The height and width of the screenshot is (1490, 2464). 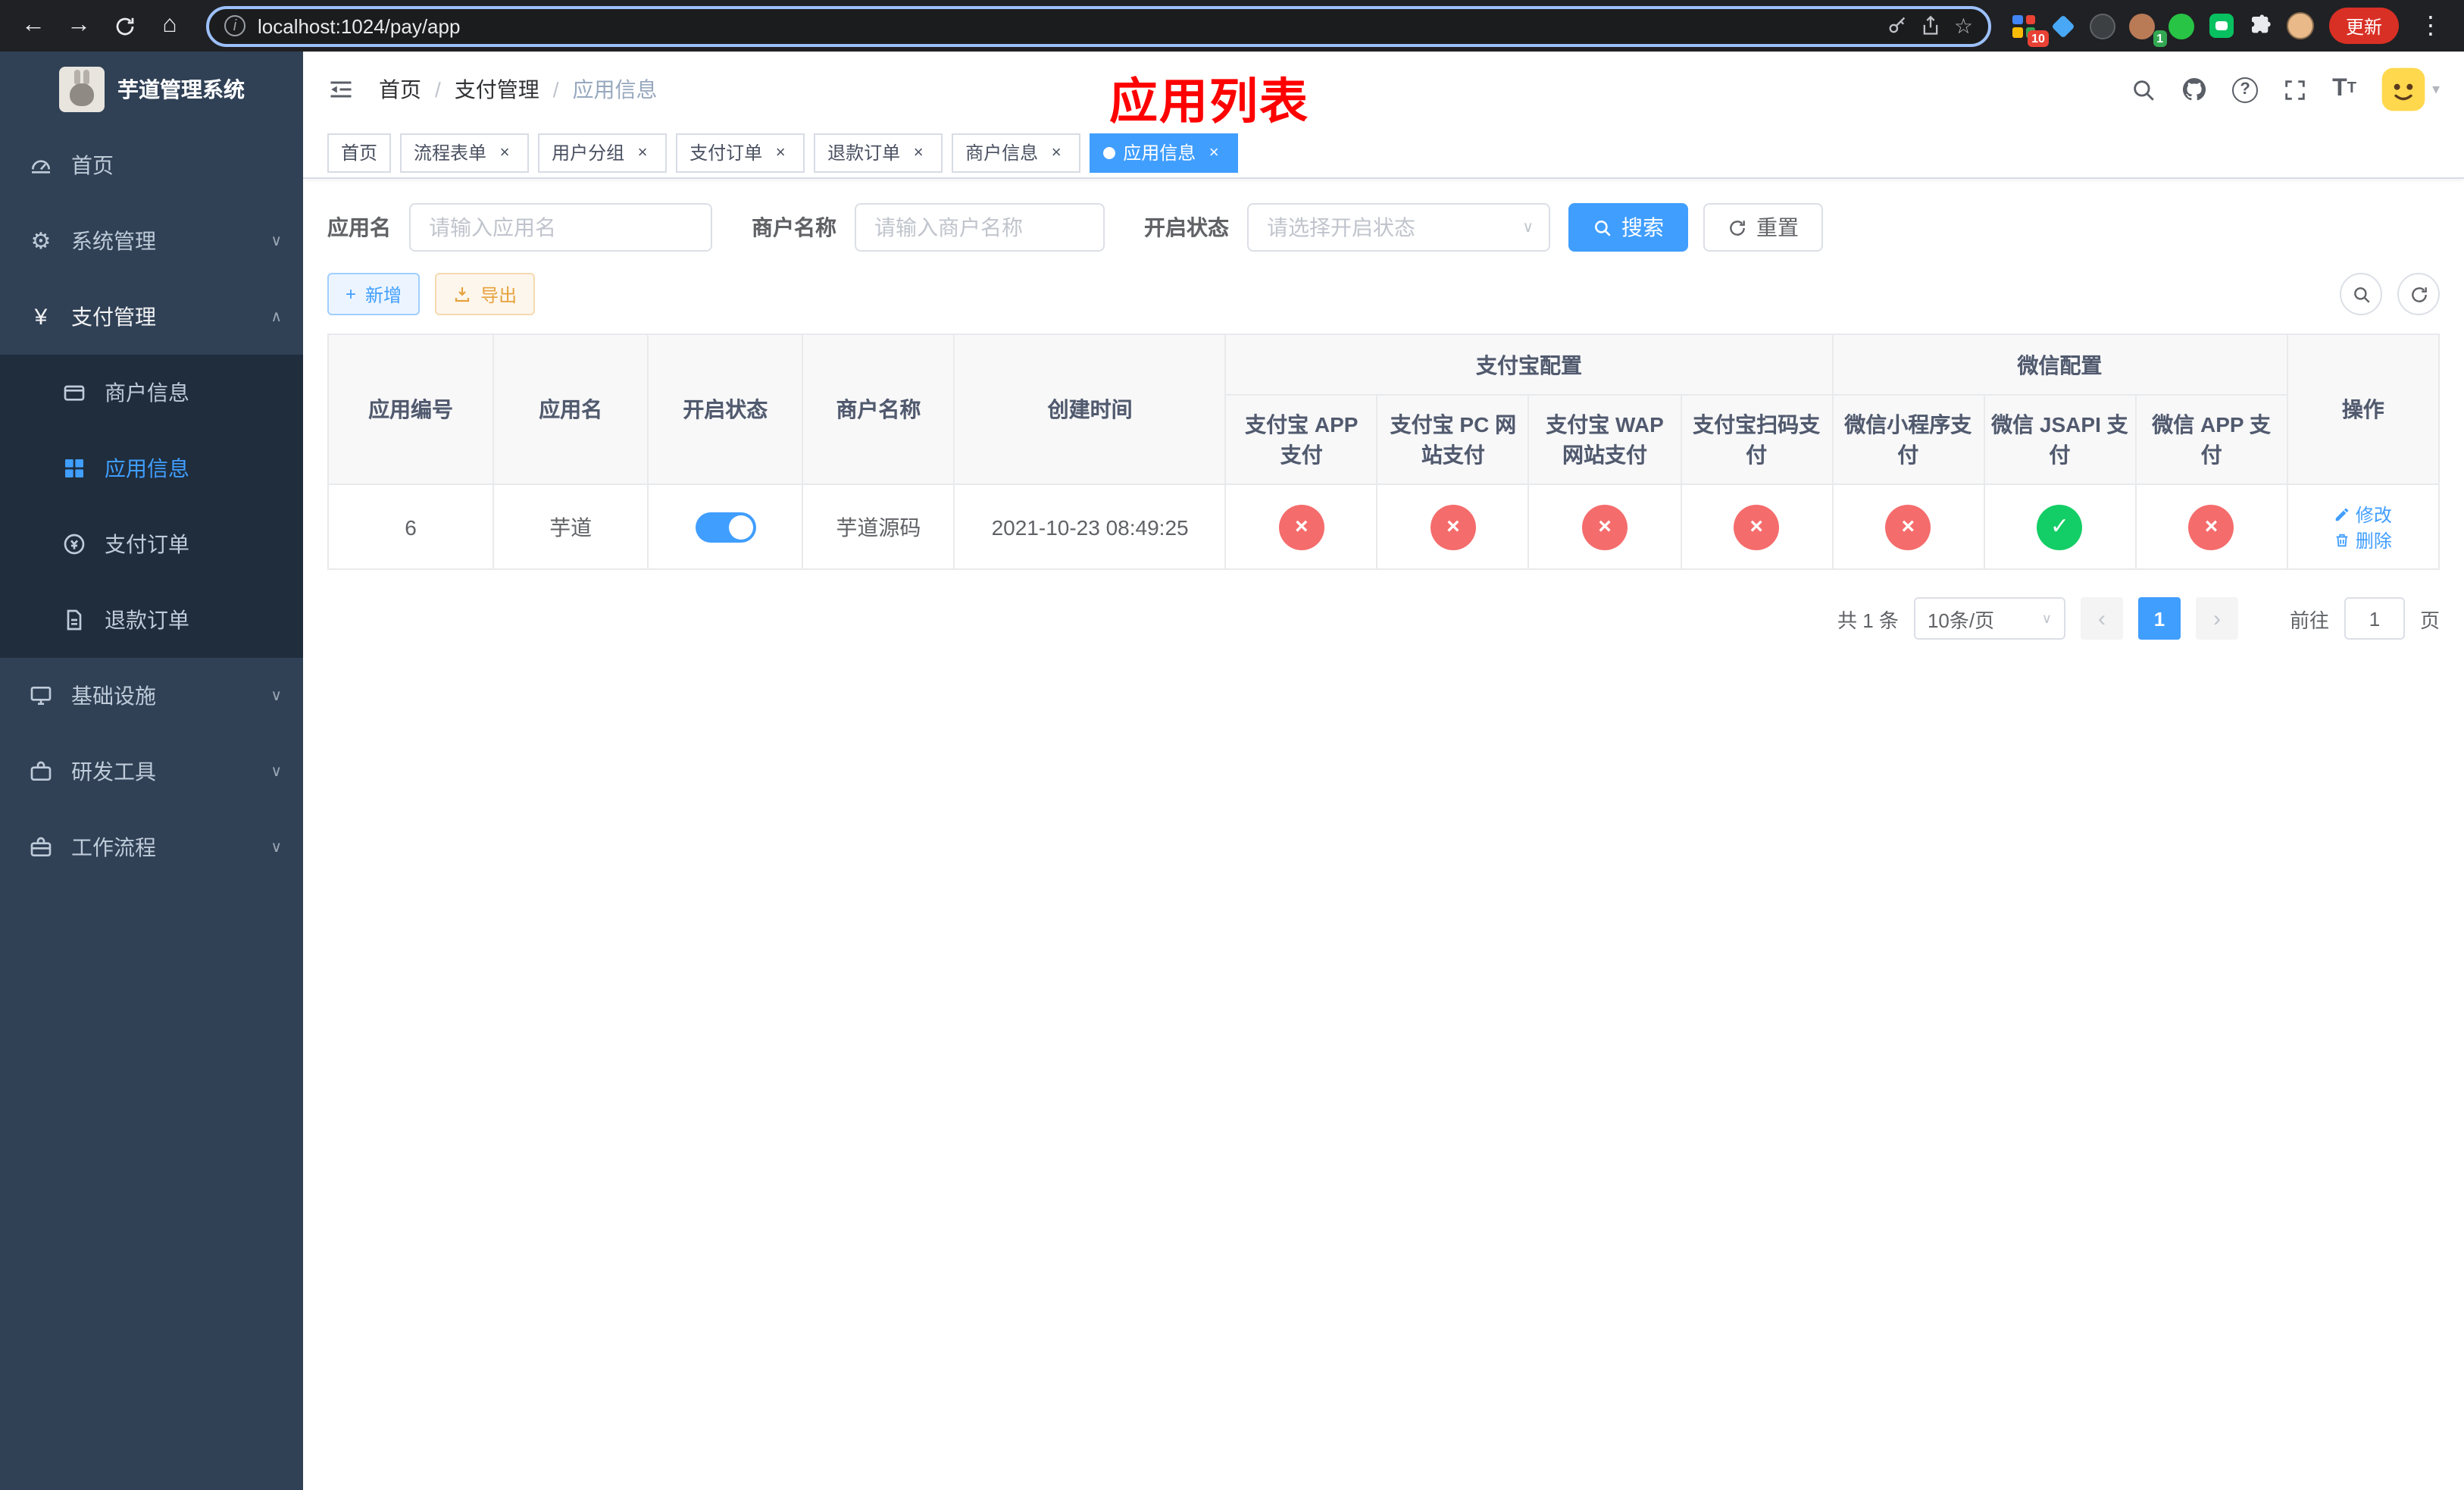 What do you see at coordinates (1898, 26) in the screenshot?
I see `password-key-icon` at bounding box center [1898, 26].